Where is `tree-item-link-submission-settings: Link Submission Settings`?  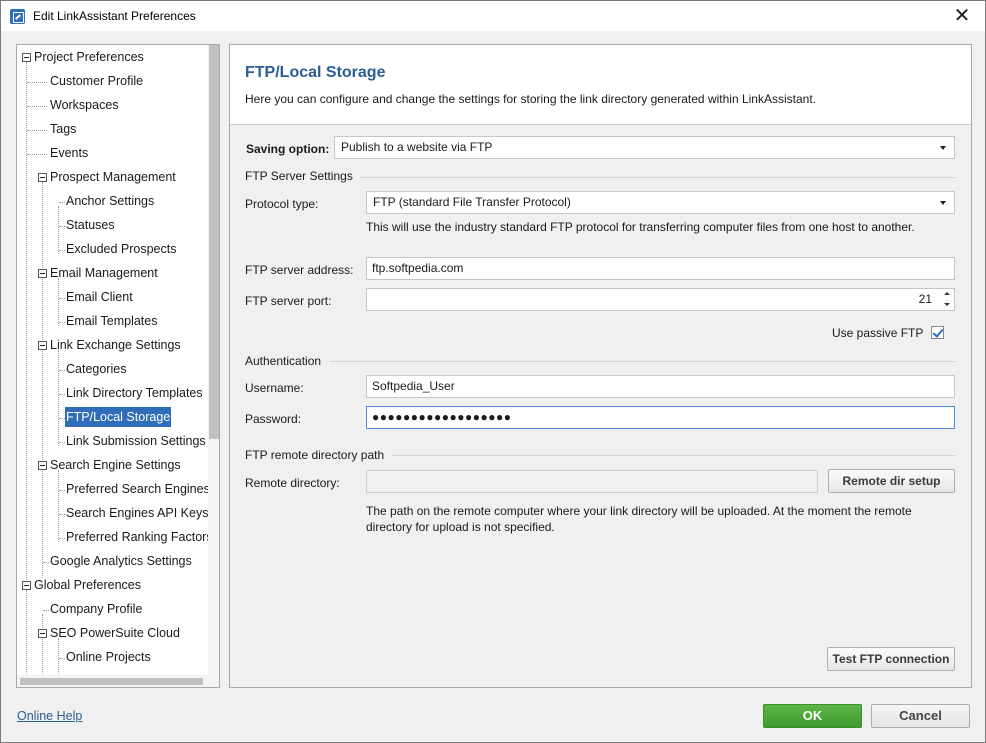 tree-item-link-submission-settings: Link Submission Settings is located at coordinates (136, 441).